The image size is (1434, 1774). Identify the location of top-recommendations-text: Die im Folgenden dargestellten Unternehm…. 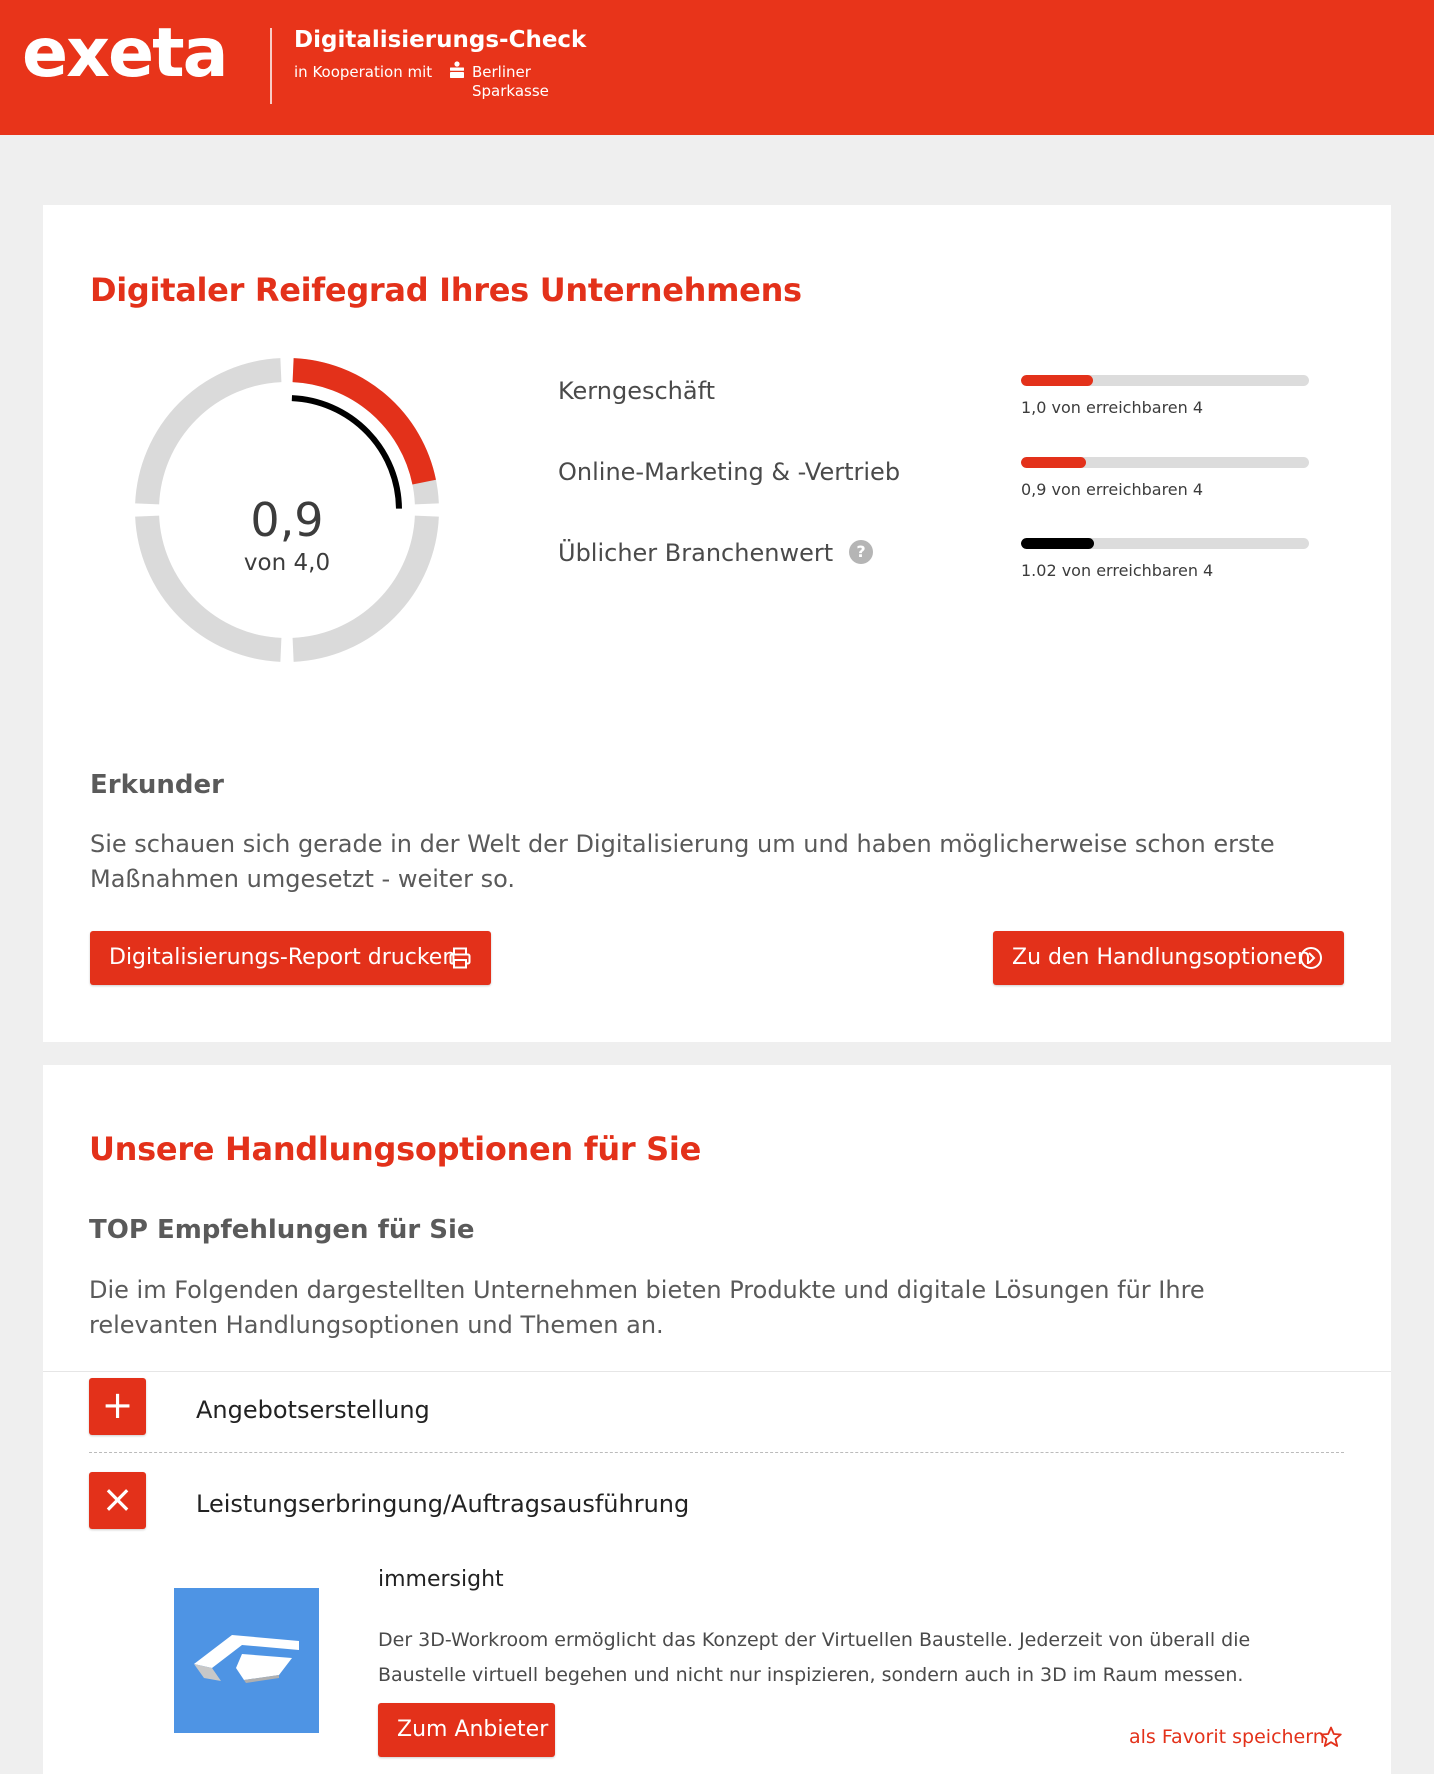
(647, 1307).